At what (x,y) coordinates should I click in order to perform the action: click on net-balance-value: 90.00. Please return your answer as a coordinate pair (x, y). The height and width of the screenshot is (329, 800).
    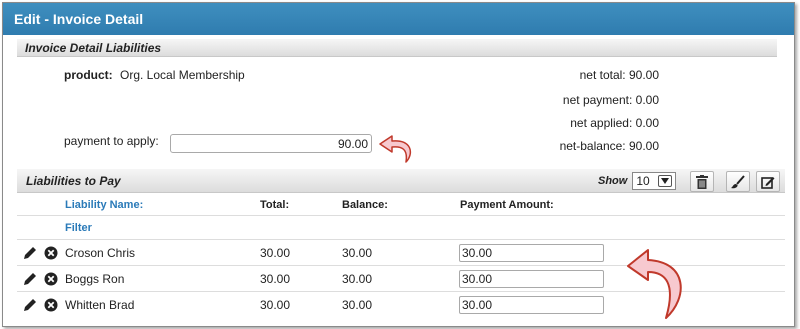
    Looking at the image, I should click on (643, 146).